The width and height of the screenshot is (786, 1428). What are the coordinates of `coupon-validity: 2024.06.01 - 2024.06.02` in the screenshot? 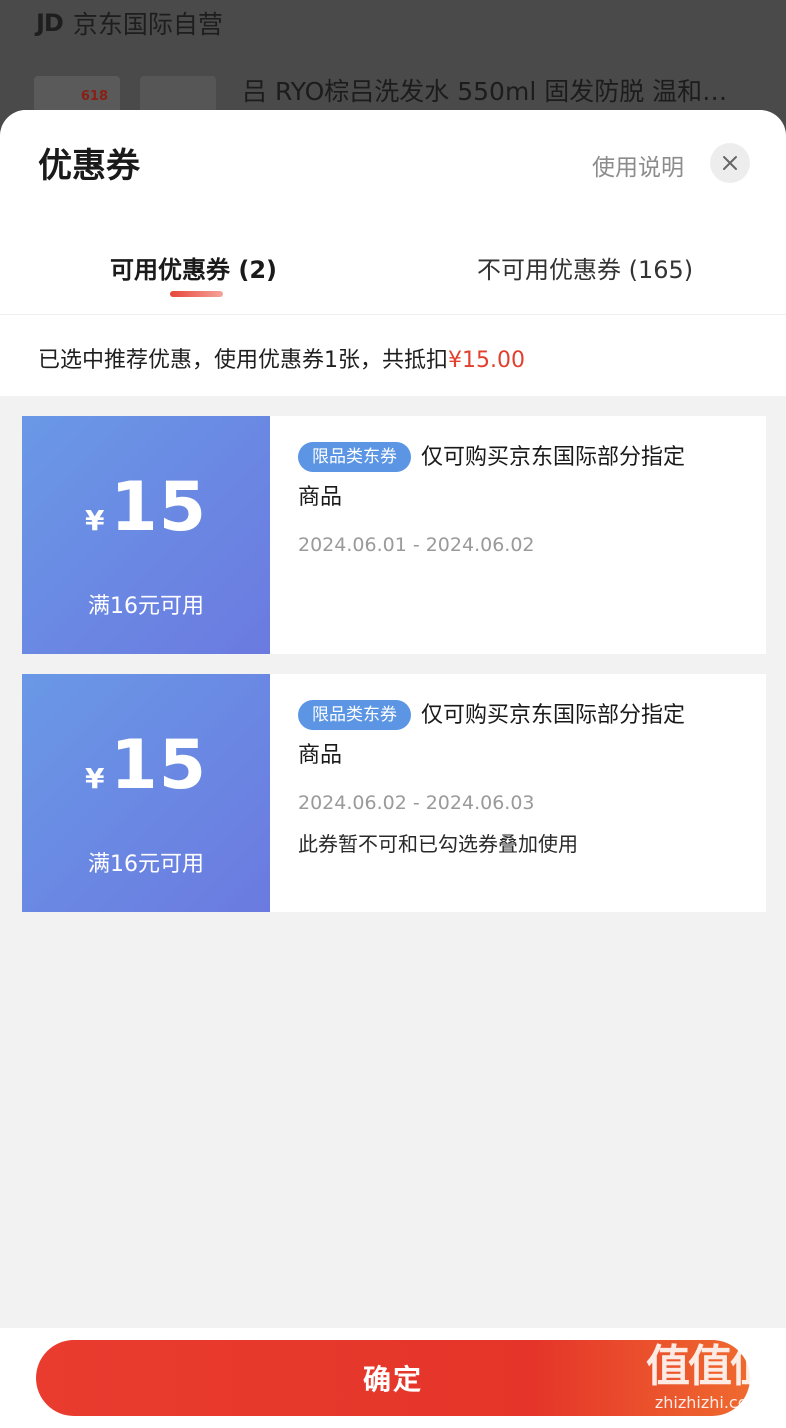 It's located at (416, 545).